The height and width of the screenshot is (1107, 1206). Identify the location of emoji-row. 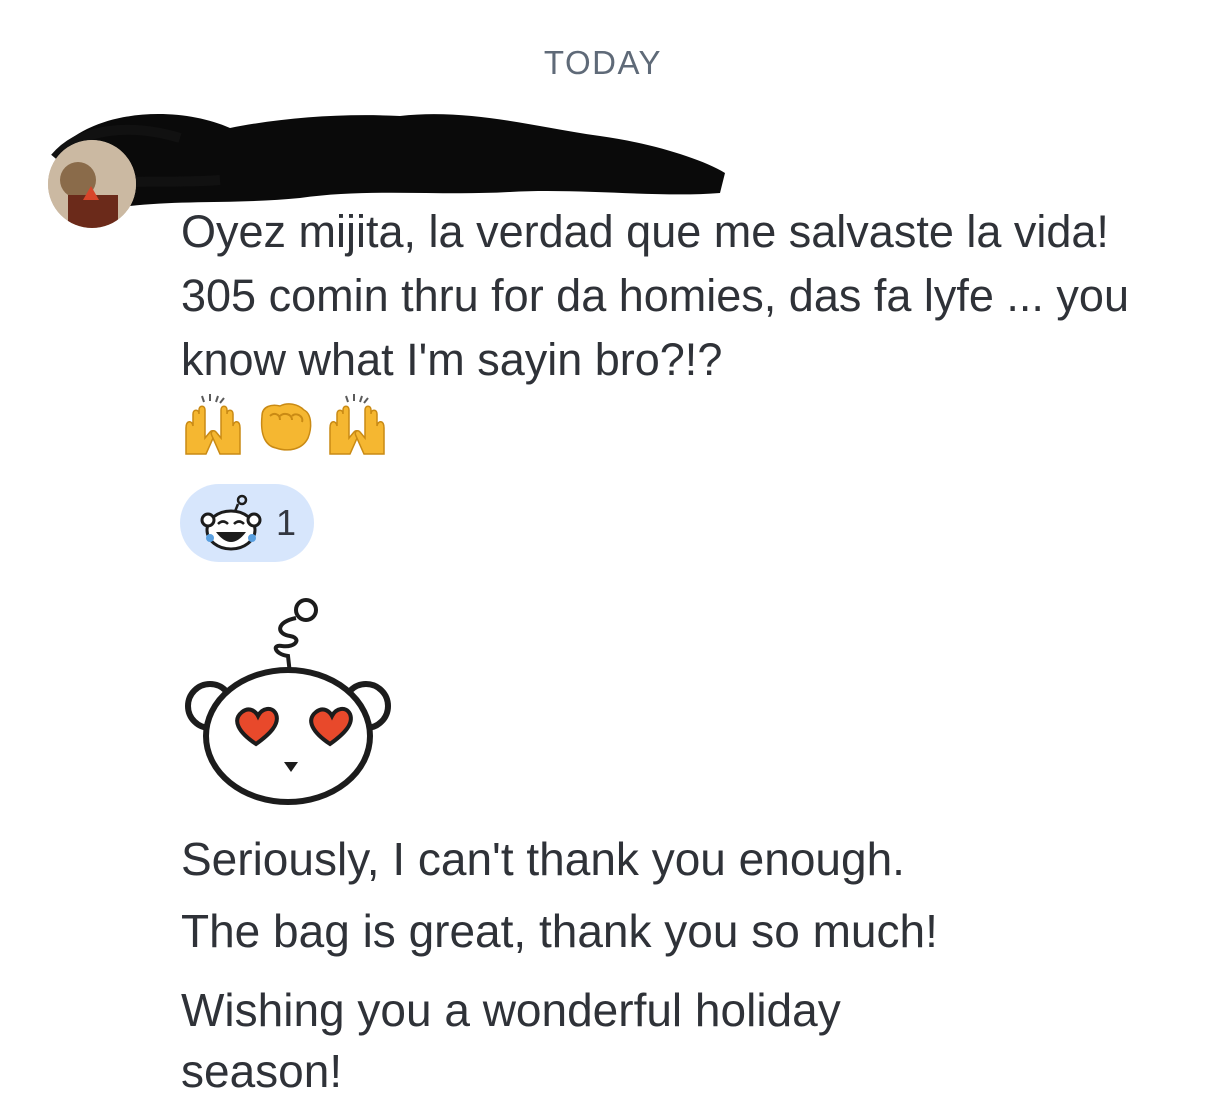
(288, 426).